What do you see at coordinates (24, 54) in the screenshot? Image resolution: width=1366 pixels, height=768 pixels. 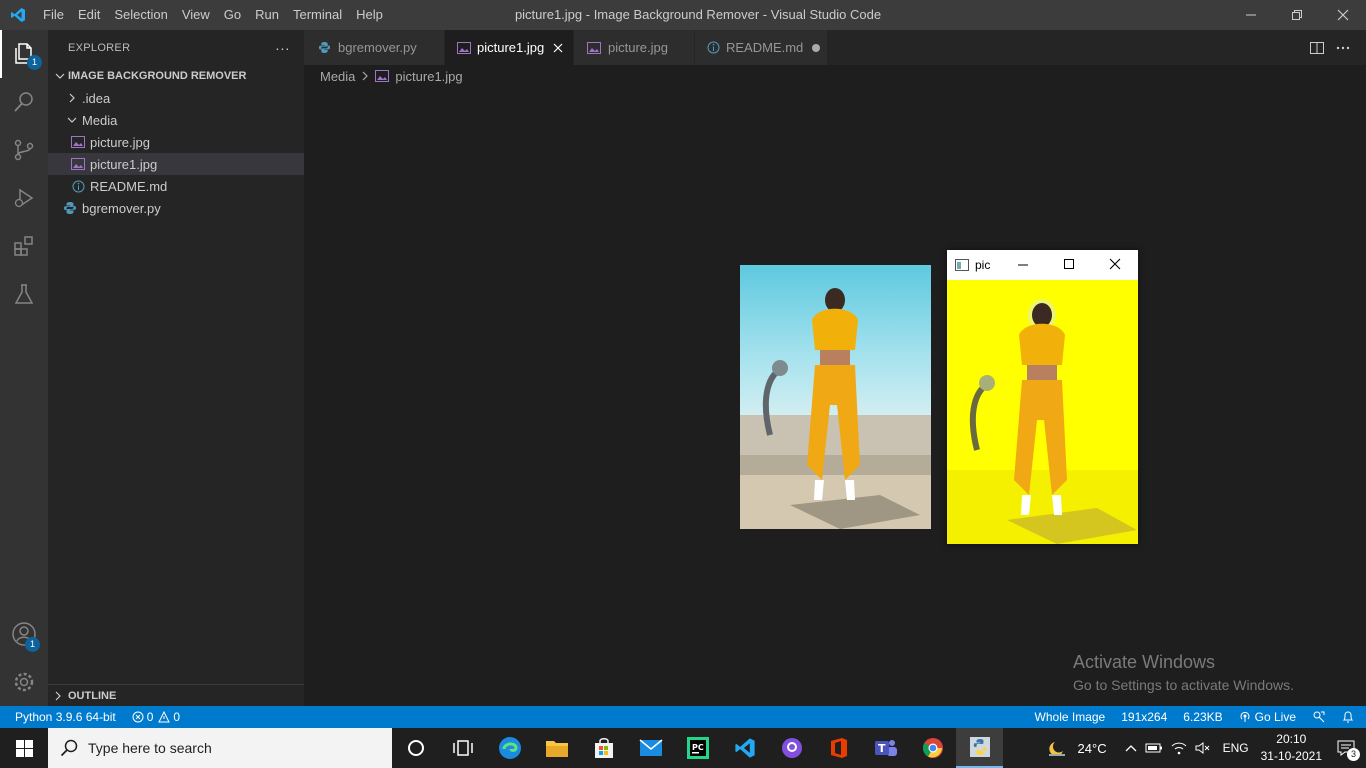 I see `explorer-activity-button: 1` at bounding box center [24, 54].